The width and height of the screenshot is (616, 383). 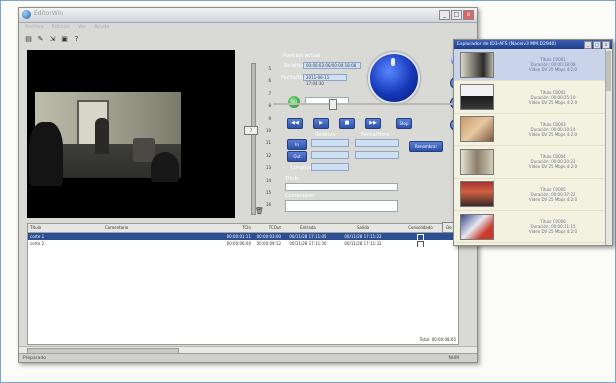 What do you see at coordinates (105, 139) in the screenshot?
I see `video-frame` at bounding box center [105, 139].